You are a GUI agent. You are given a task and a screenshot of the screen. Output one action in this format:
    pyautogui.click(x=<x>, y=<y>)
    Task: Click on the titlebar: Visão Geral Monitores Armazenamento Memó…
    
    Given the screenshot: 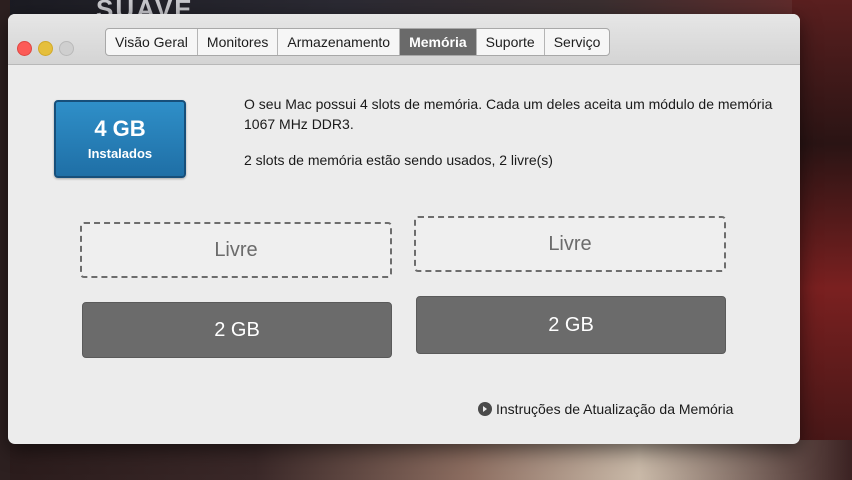 What is the action you would take?
    pyautogui.click(x=404, y=39)
    